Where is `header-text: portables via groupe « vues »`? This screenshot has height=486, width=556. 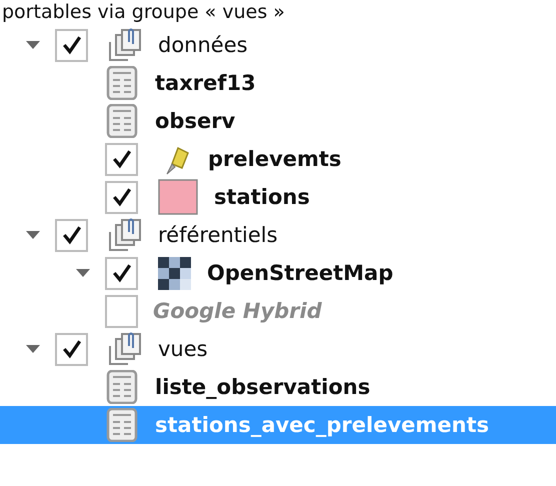
header-text: portables via groupe « vues » is located at coordinates (143, 12).